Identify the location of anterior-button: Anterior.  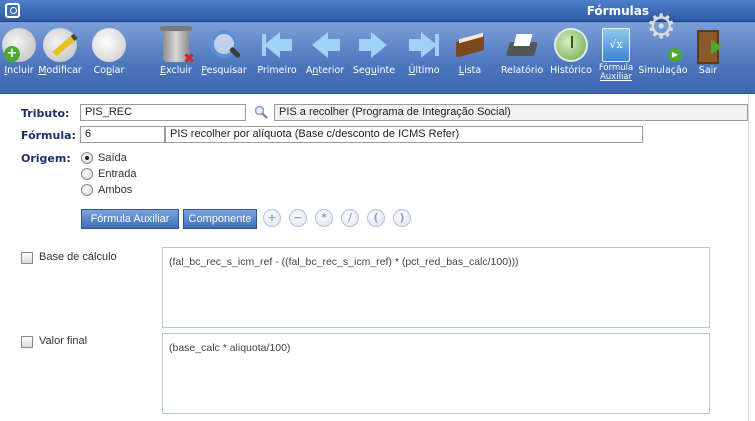
(325, 58).